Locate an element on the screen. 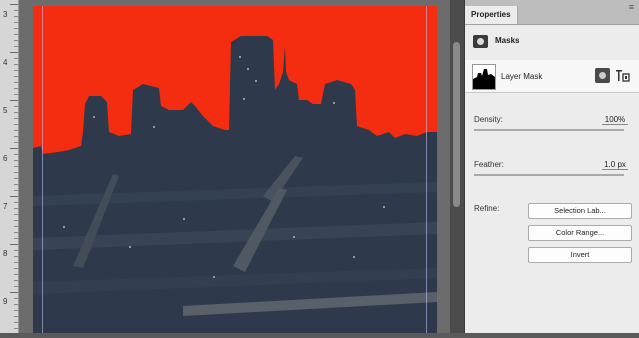 The height and width of the screenshot is (338, 639). layer-mask-label: Layer Mask is located at coordinates (522, 76).